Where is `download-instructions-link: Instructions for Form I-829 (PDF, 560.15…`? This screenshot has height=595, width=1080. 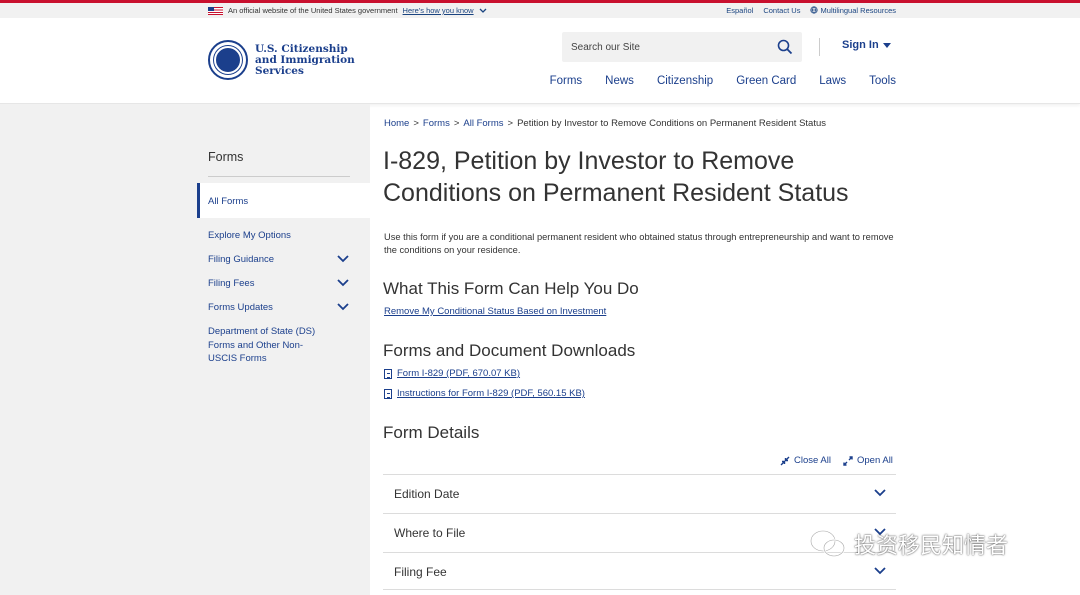 download-instructions-link: Instructions for Form I-829 (PDF, 560.15… is located at coordinates (484, 393).